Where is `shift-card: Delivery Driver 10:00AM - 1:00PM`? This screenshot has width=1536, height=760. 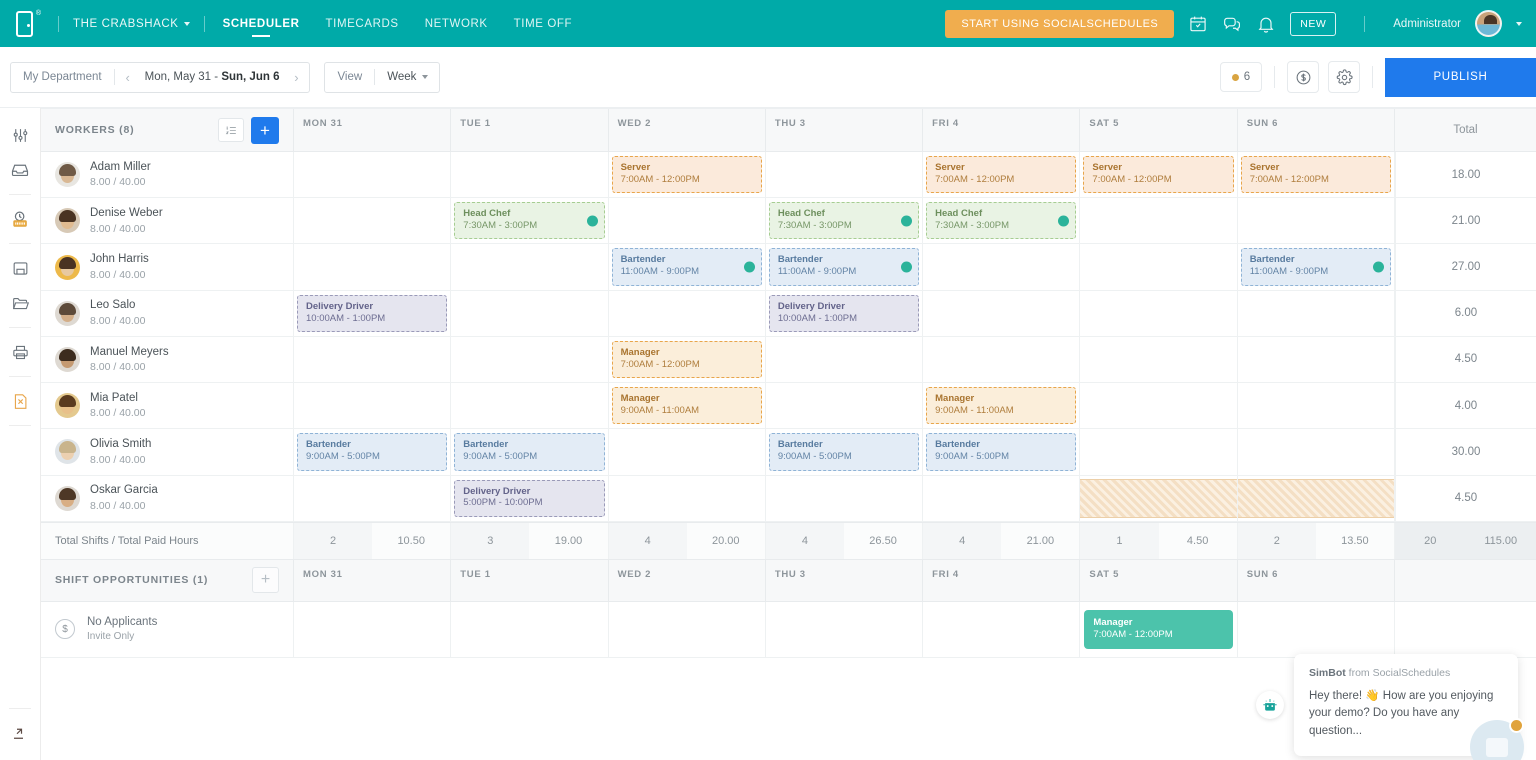
shift-card: Delivery Driver 10:00AM - 1:00PM is located at coordinates (844, 313).